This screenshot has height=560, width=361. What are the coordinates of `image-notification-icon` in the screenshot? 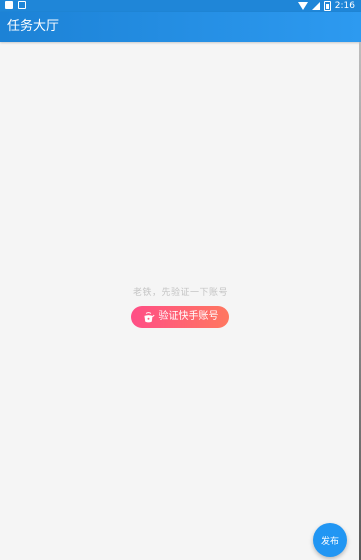 It's located at (22, 5).